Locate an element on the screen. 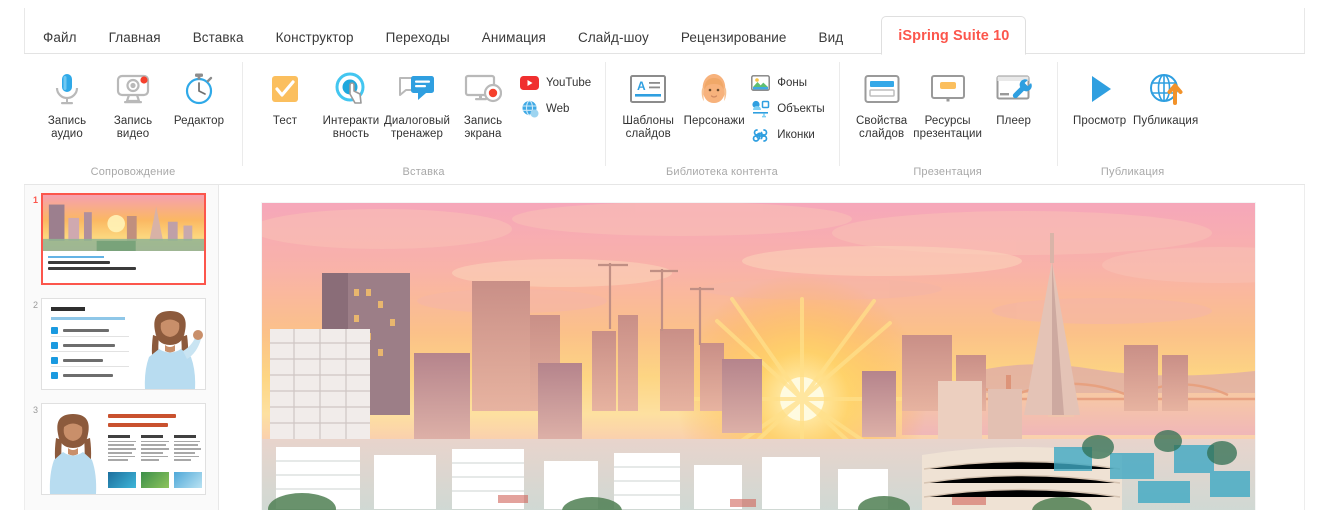  slide-2-subtitle-bar is located at coordinates (88, 318).